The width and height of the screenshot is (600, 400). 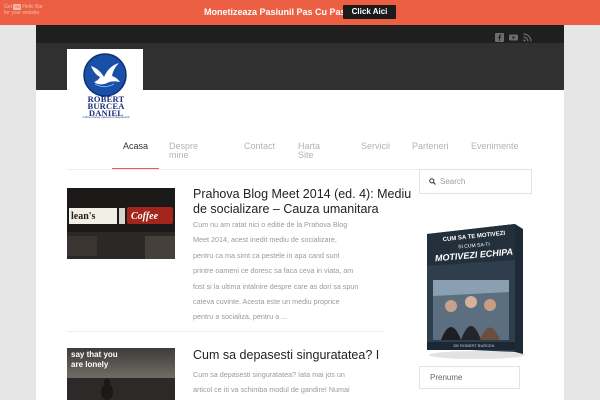 What do you see at coordinates (474, 345) in the screenshot?
I see `ebook-author: DE ROBERT BURCEA` at bounding box center [474, 345].